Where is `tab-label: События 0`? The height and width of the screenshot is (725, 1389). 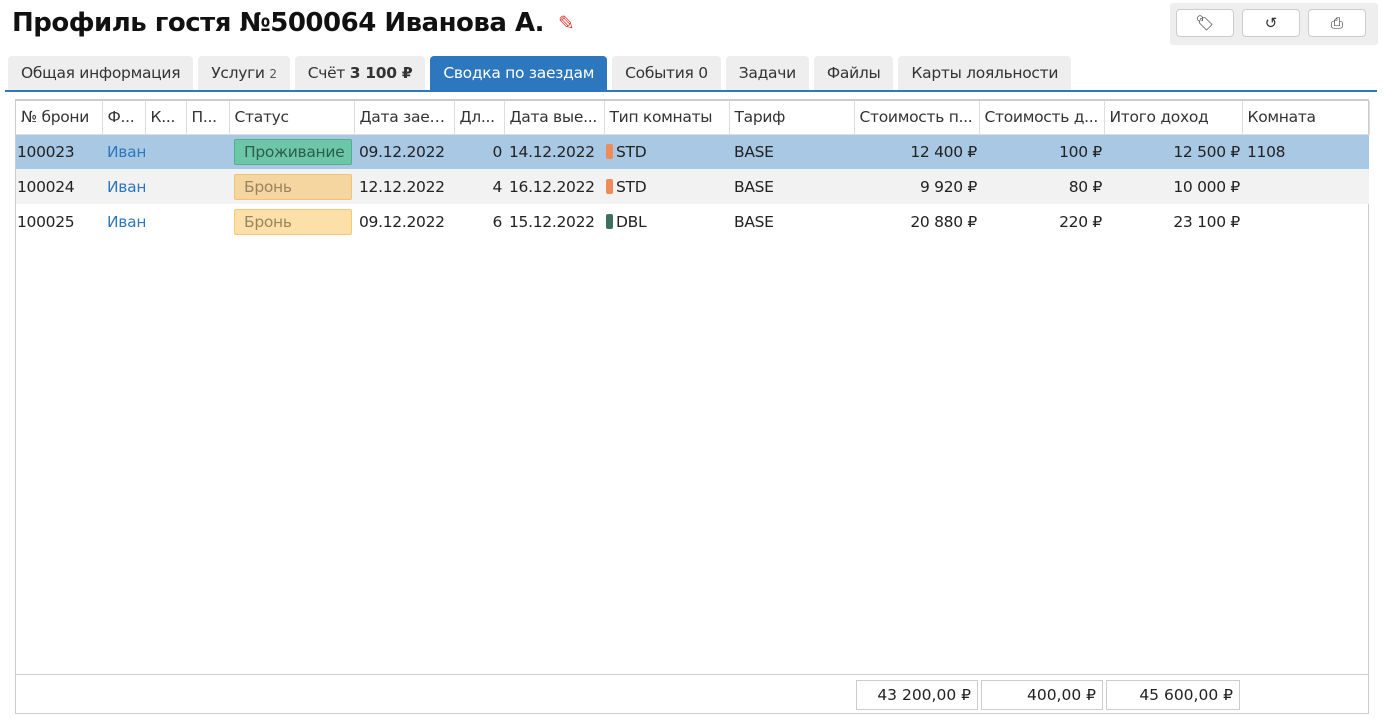
tab-label: События 0 is located at coordinates (666, 73).